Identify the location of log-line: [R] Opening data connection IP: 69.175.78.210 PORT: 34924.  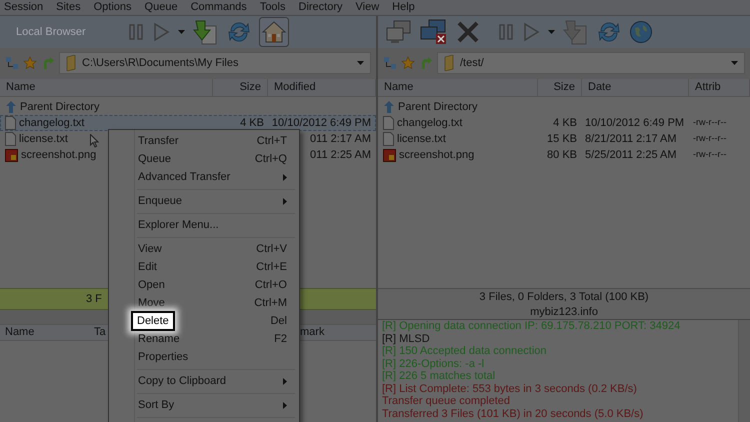
(532, 326).